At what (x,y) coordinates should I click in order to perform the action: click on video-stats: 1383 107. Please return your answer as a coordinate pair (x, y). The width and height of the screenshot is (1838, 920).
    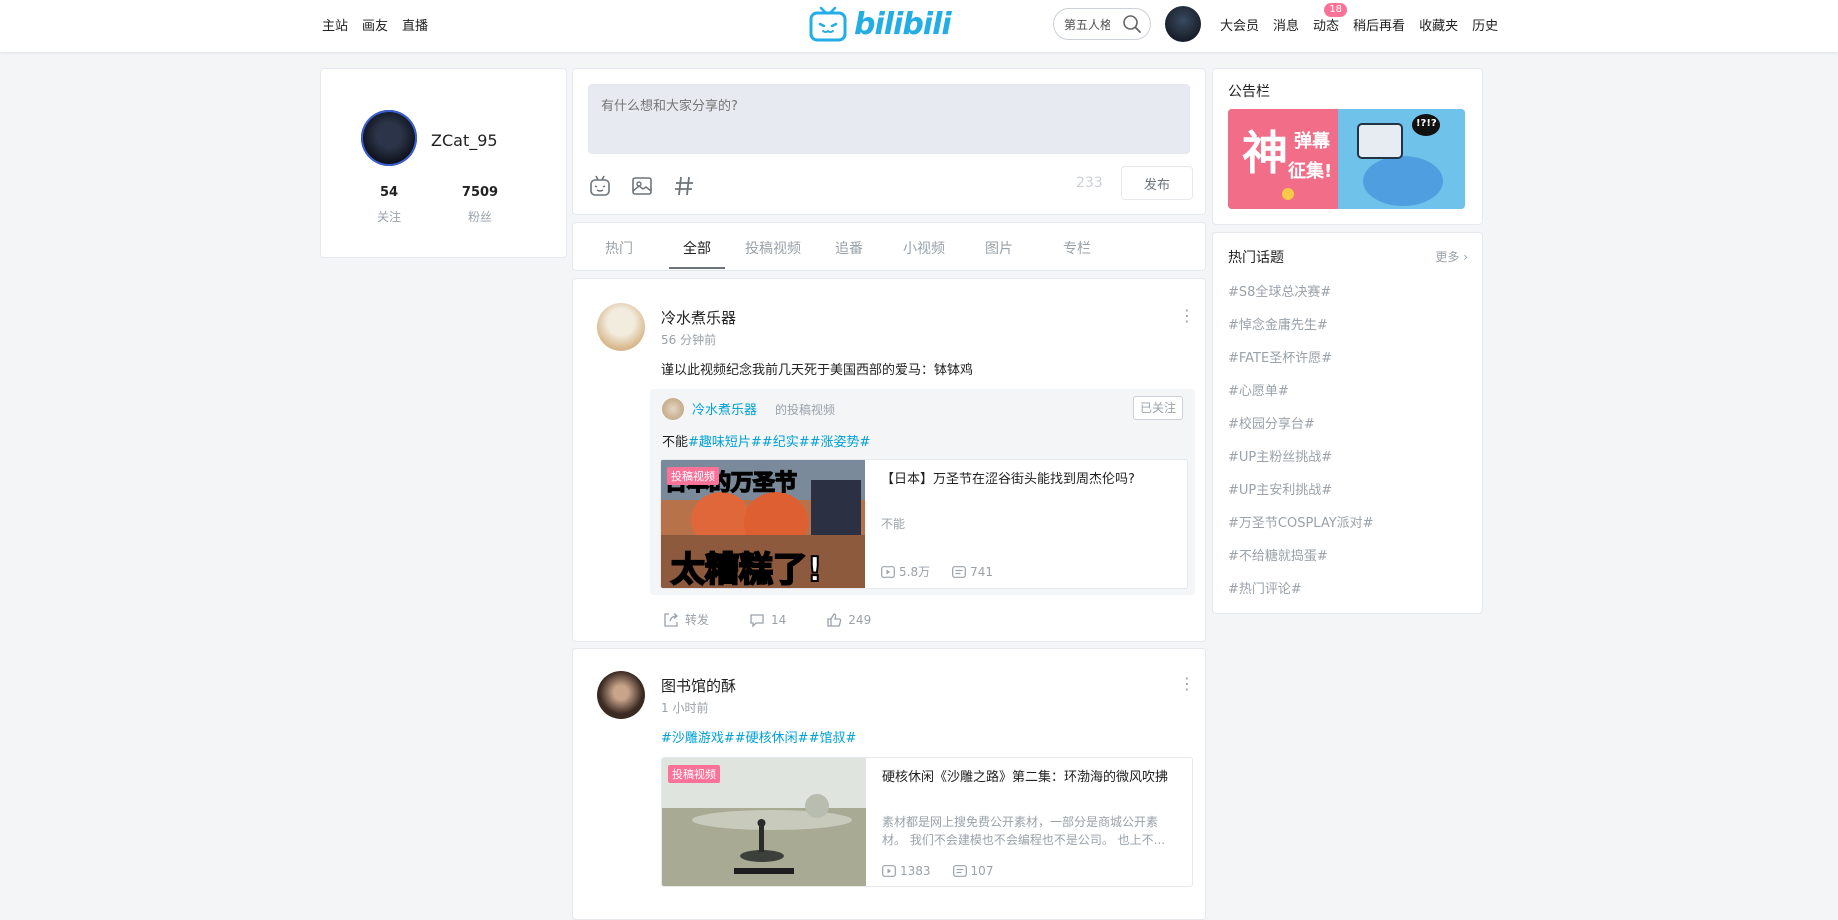
    Looking at the image, I should click on (937, 871).